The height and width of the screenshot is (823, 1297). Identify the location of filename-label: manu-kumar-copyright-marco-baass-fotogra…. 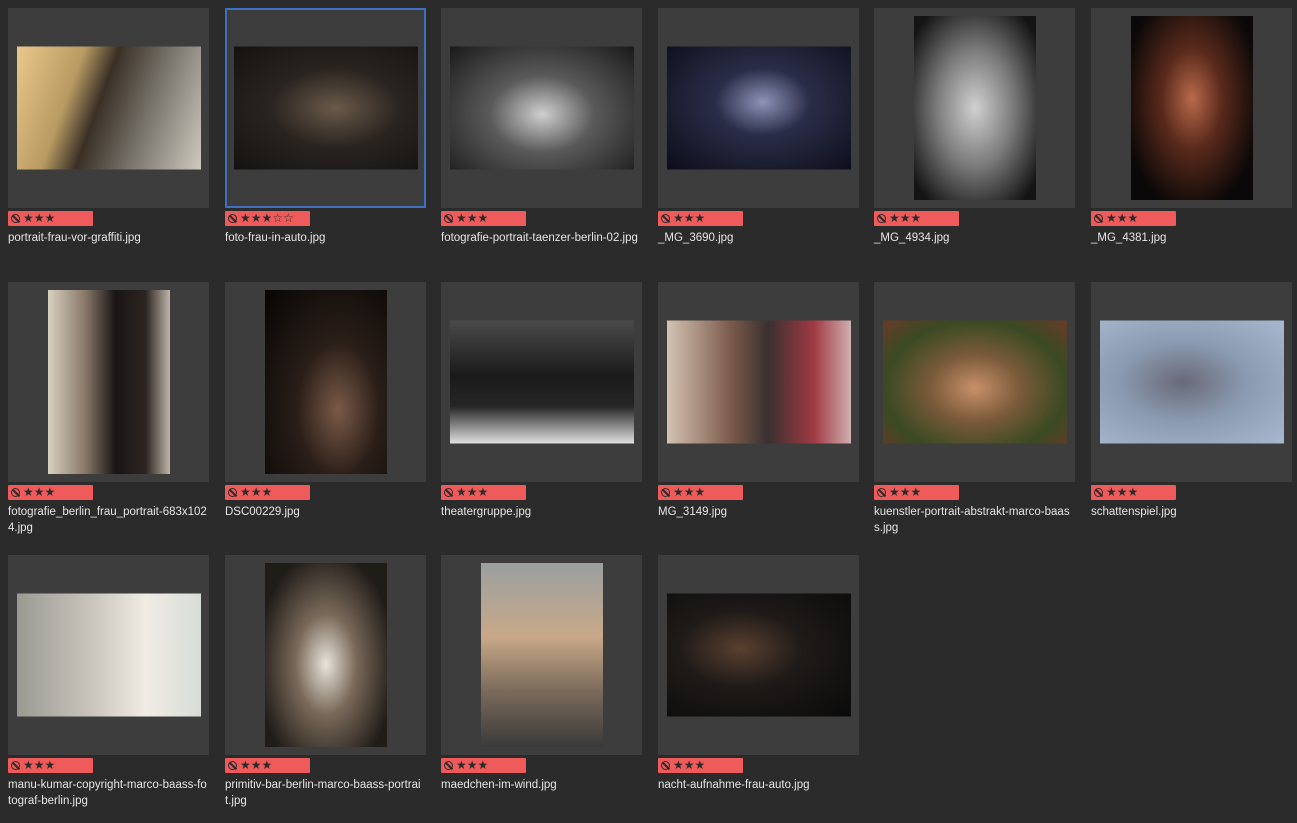
(108, 793).